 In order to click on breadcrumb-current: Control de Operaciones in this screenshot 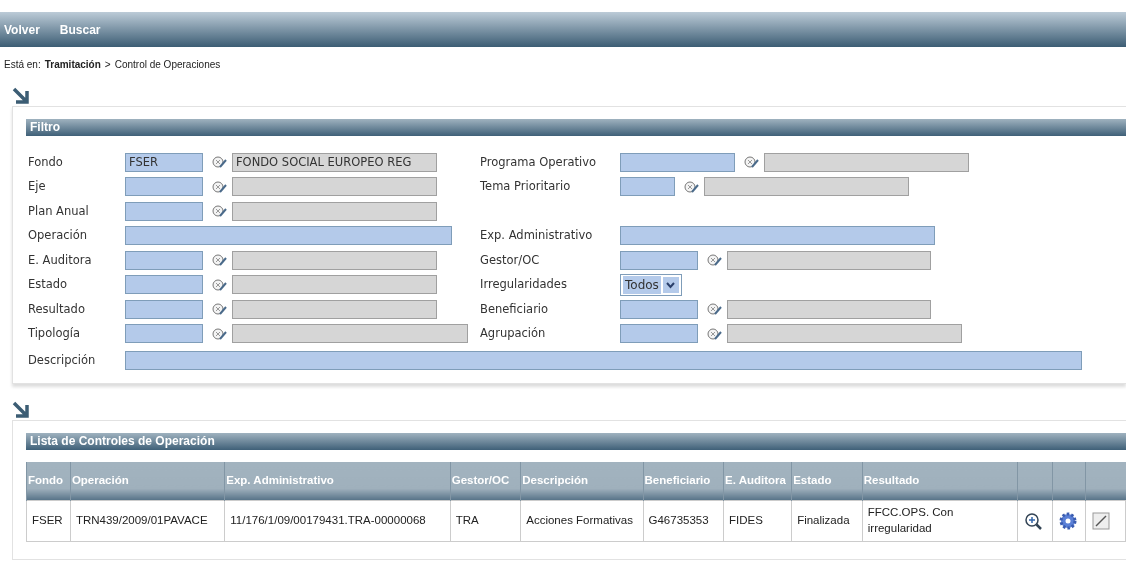, I will do `click(167, 65)`.